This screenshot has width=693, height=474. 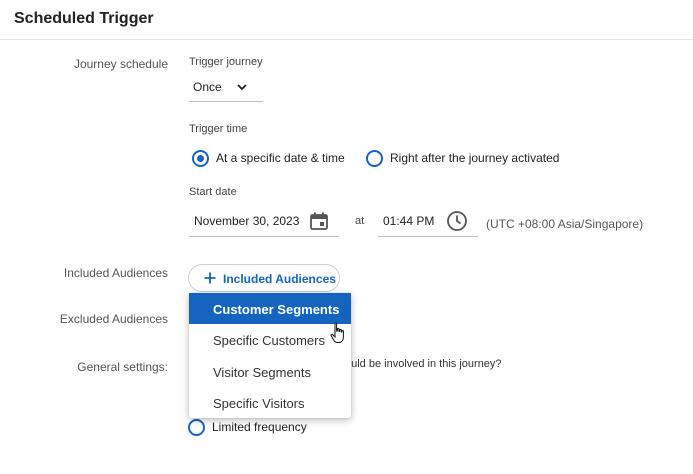 I want to click on radio-selected-indicator, so click(x=200, y=158).